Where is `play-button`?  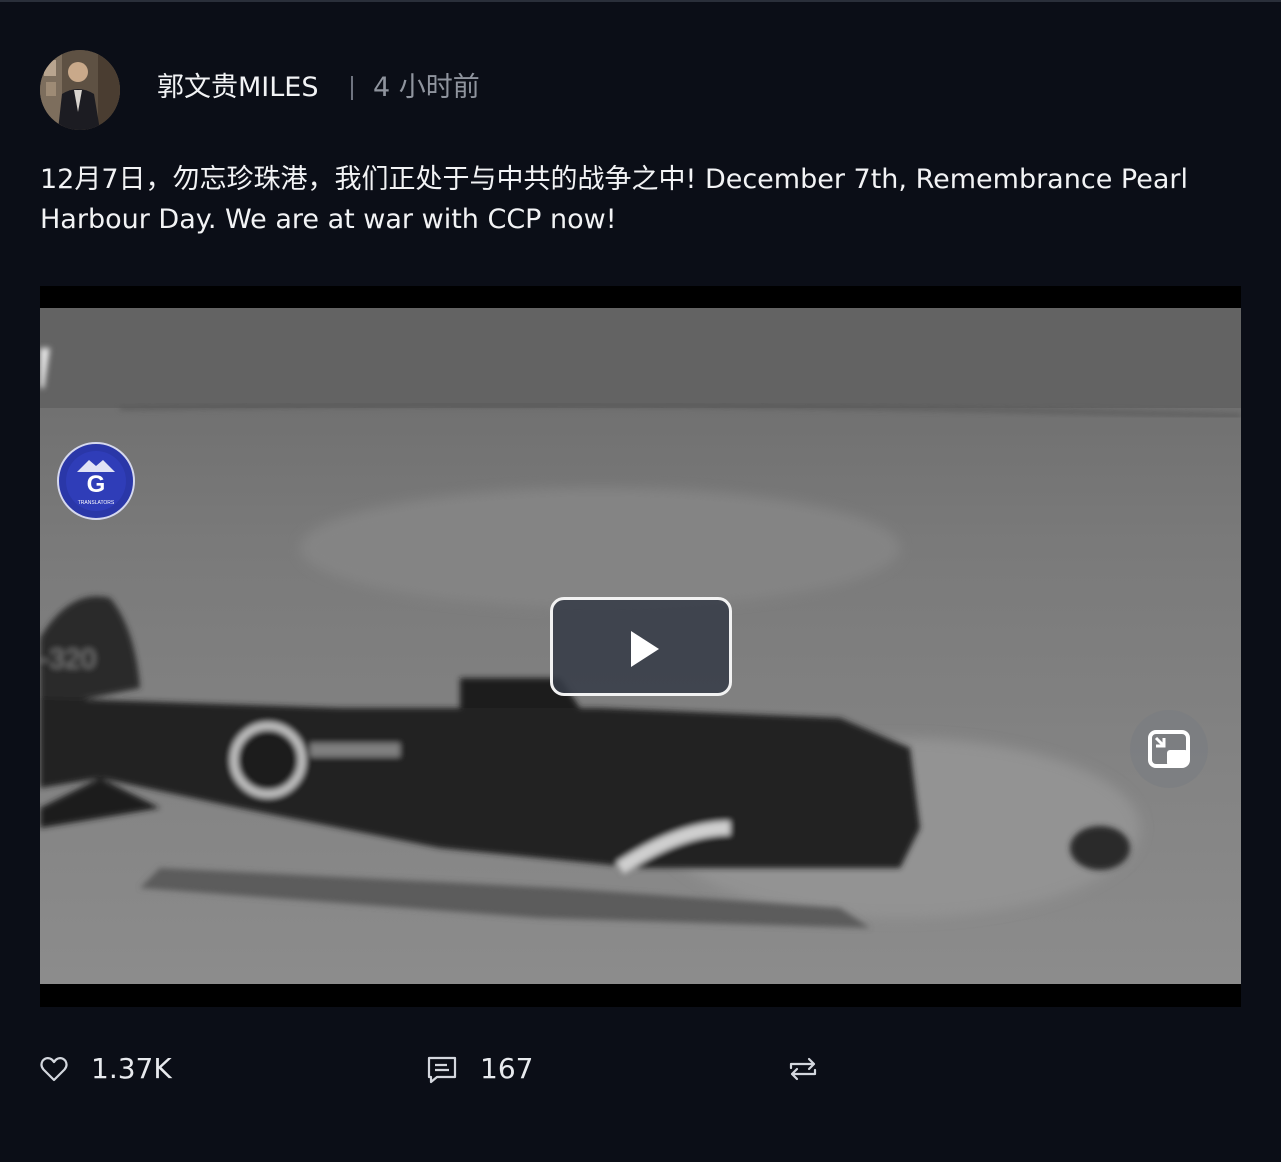
play-button is located at coordinates (641, 646).